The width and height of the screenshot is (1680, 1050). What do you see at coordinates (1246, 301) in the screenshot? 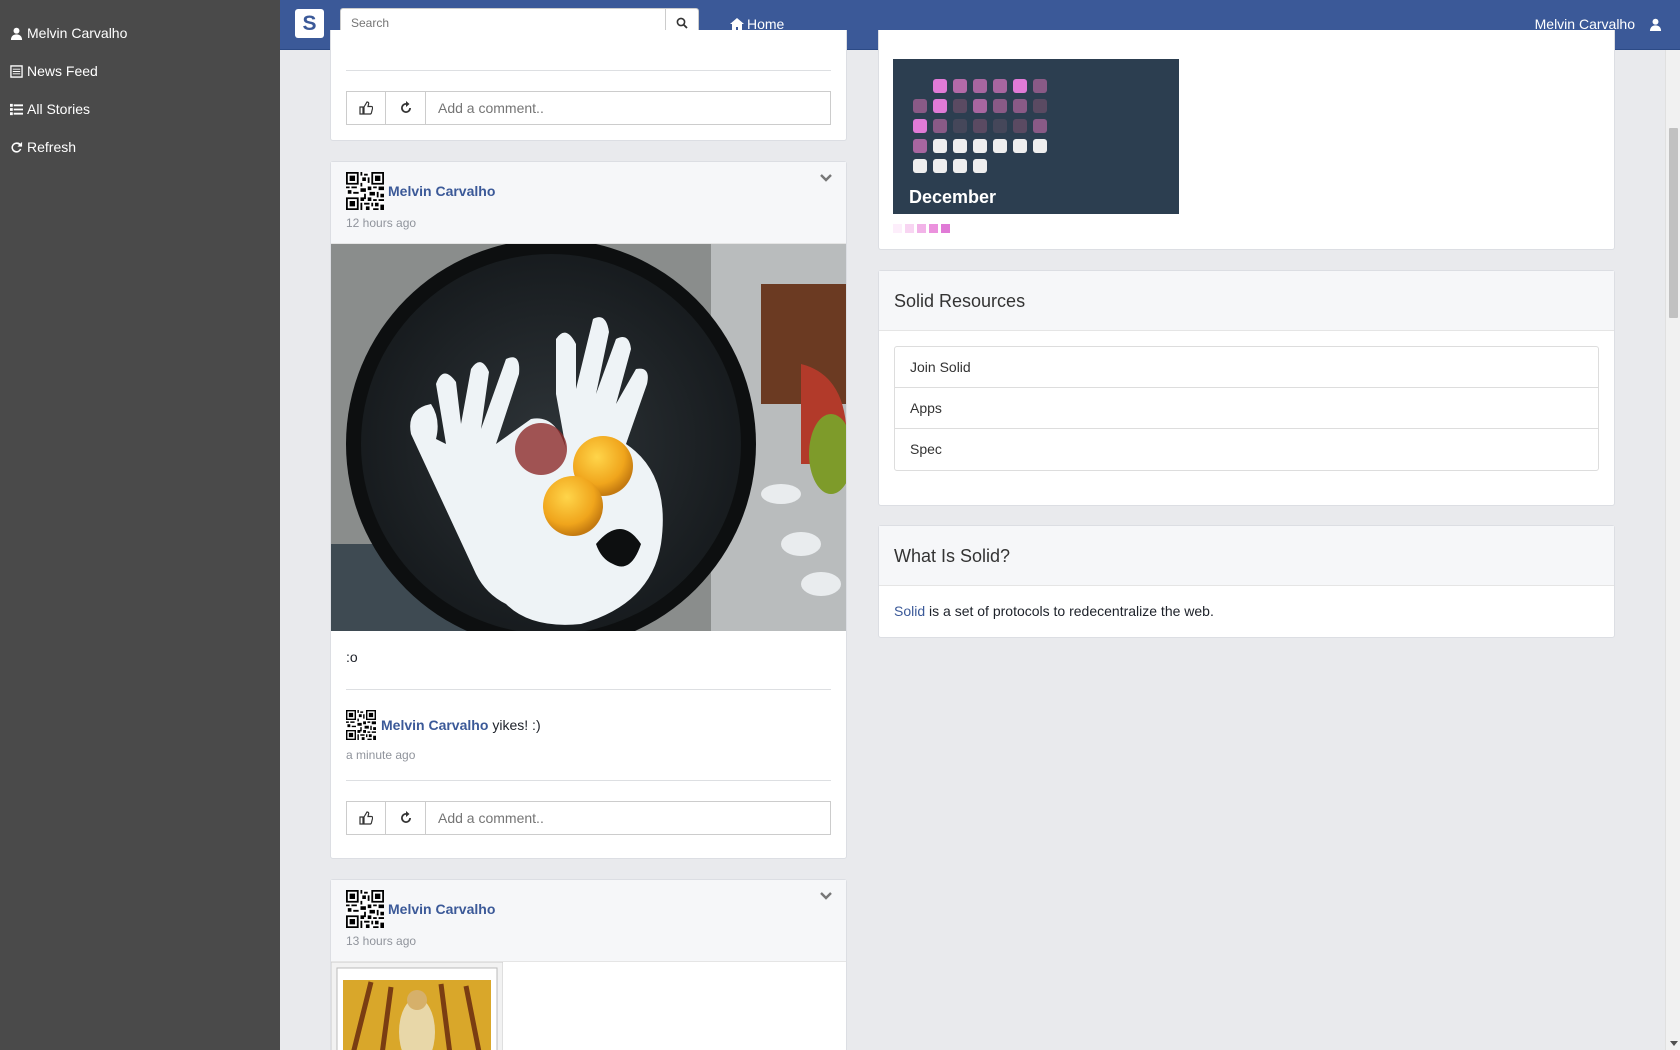
I see `resources-title: Solid Resources` at bounding box center [1246, 301].